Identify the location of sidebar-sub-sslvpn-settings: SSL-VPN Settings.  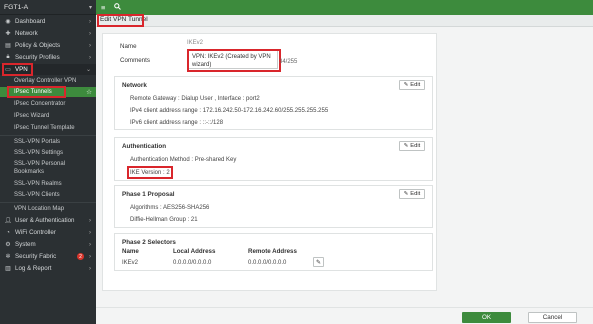
(48, 153).